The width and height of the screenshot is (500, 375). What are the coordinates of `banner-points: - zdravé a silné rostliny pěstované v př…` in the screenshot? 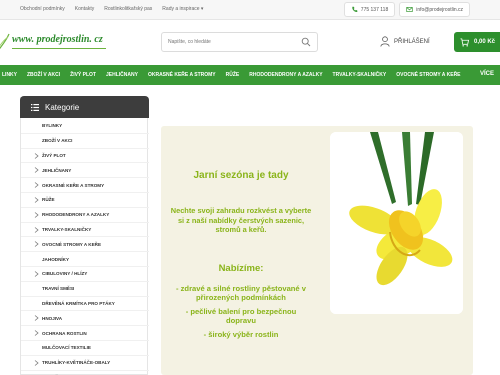 It's located at (241, 313).